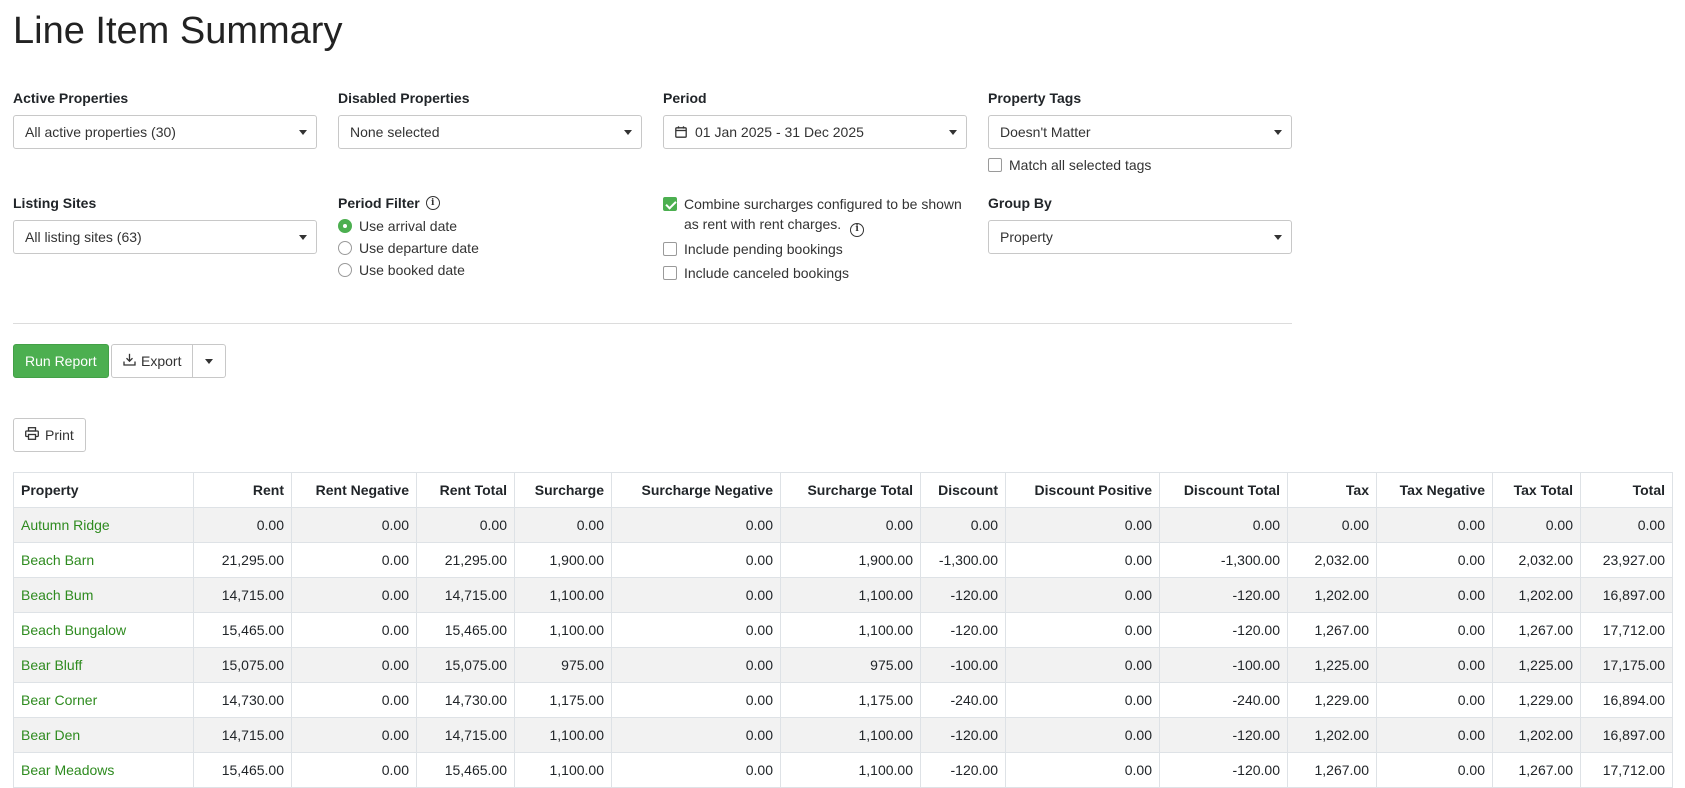 The height and width of the screenshot is (788, 1685). What do you see at coordinates (685, 98) in the screenshot?
I see `period-label: Period` at bounding box center [685, 98].